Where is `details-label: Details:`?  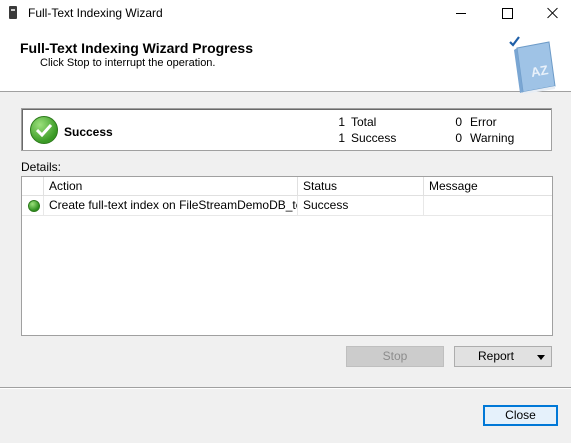
details-label: Details: is located at coordinates (41, 167).